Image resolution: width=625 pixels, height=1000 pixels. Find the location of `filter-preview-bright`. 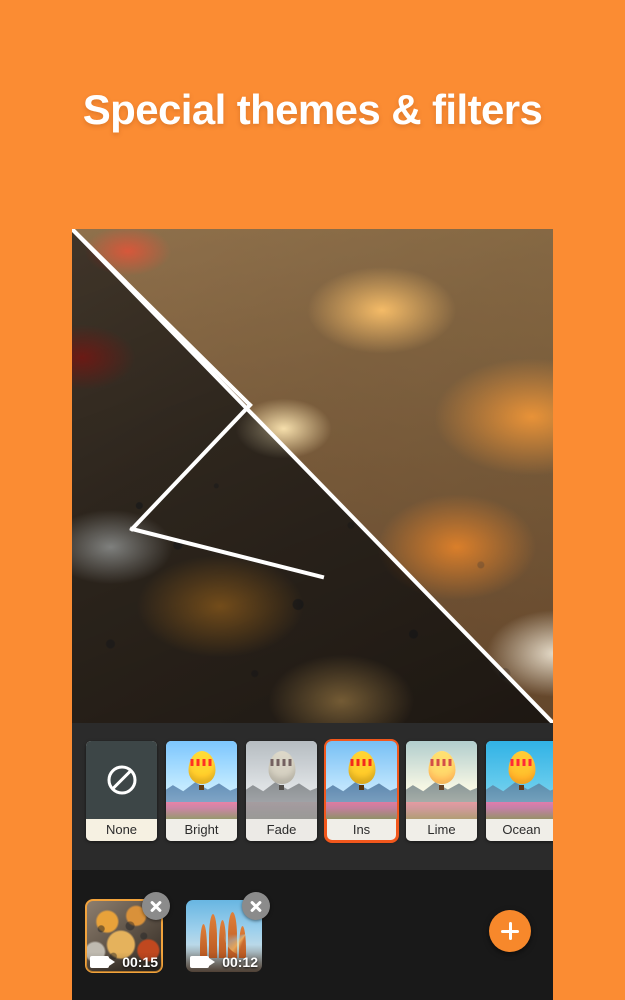

filter-preview-bright is located at coordinates (201, 780).